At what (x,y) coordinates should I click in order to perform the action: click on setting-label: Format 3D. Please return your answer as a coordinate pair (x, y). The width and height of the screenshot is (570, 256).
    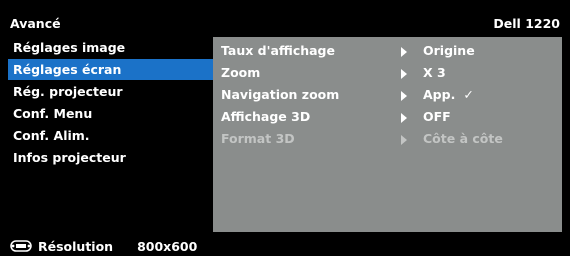
    Looking at the image, I should click on (258, 138).